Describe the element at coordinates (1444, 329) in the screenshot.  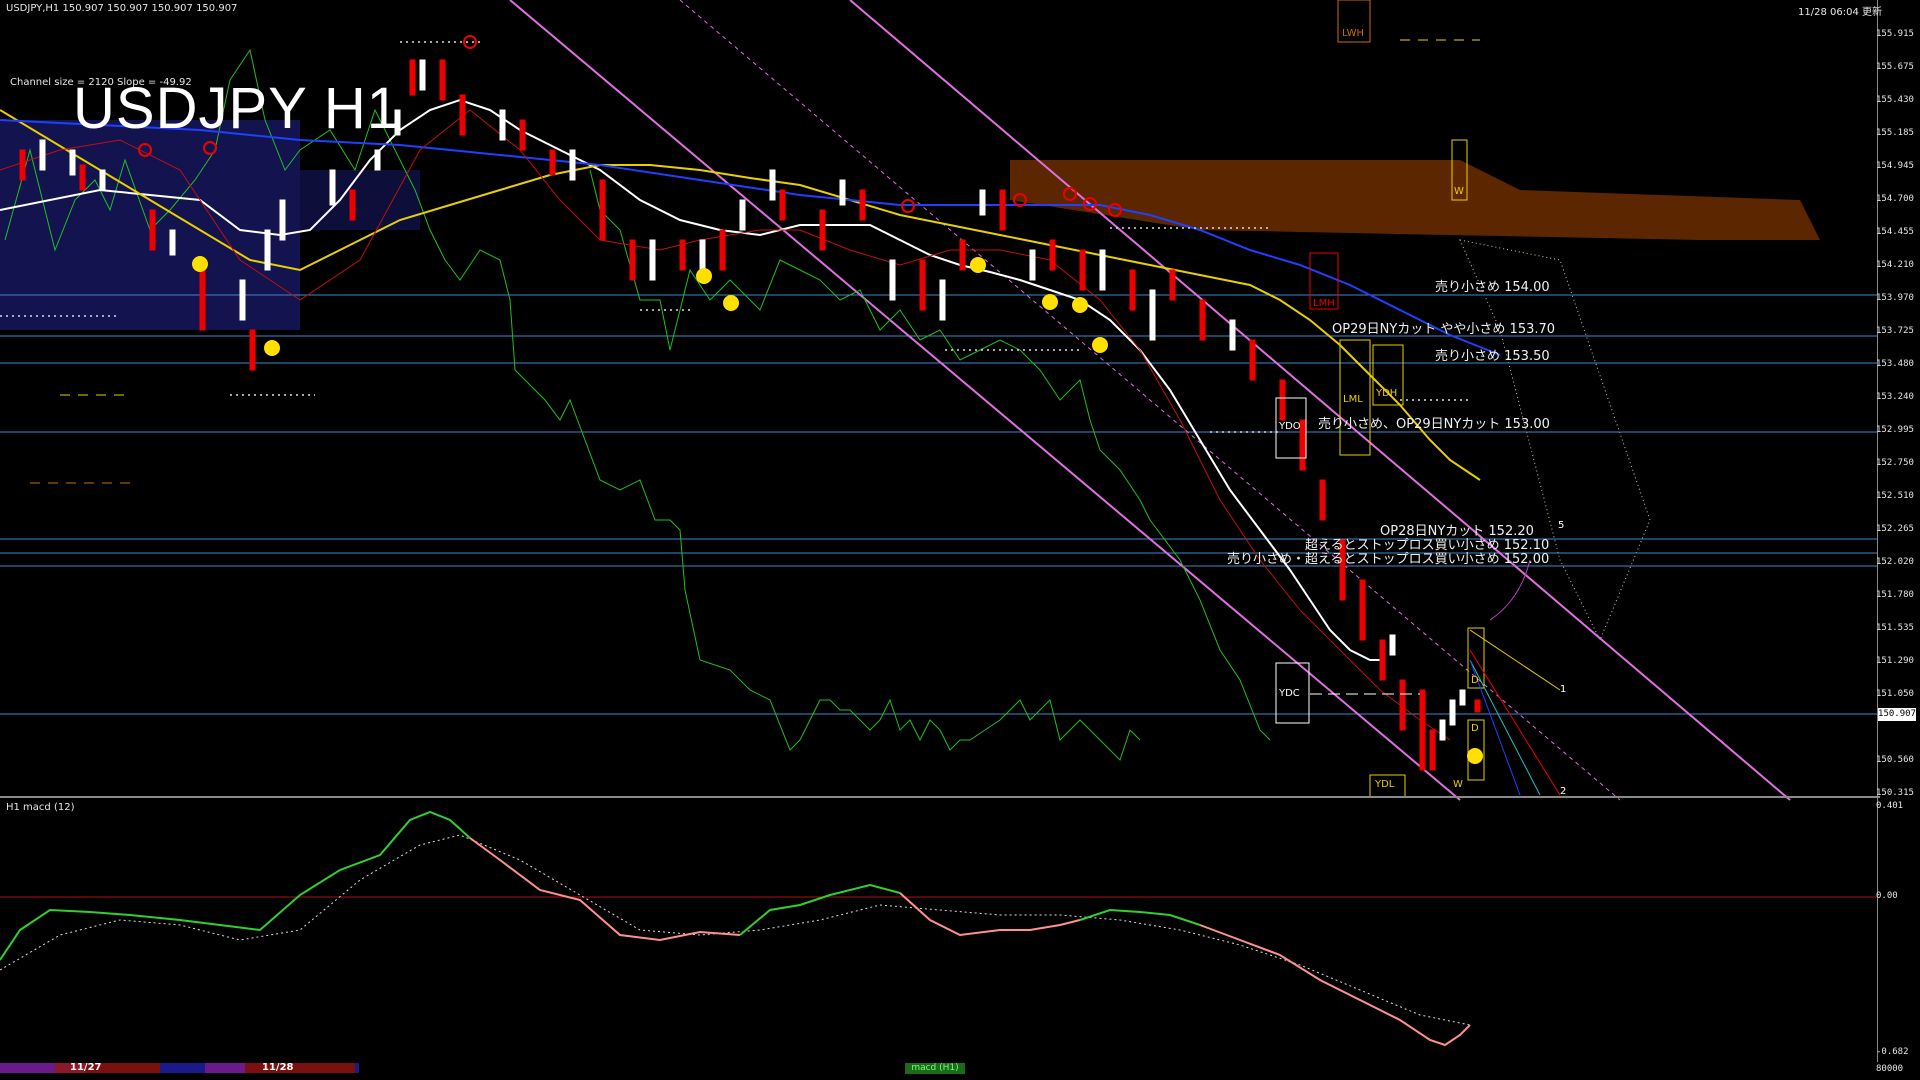
I see `level-label-153-70: OP29日NYカット やや小さめ 153.70` at that location.